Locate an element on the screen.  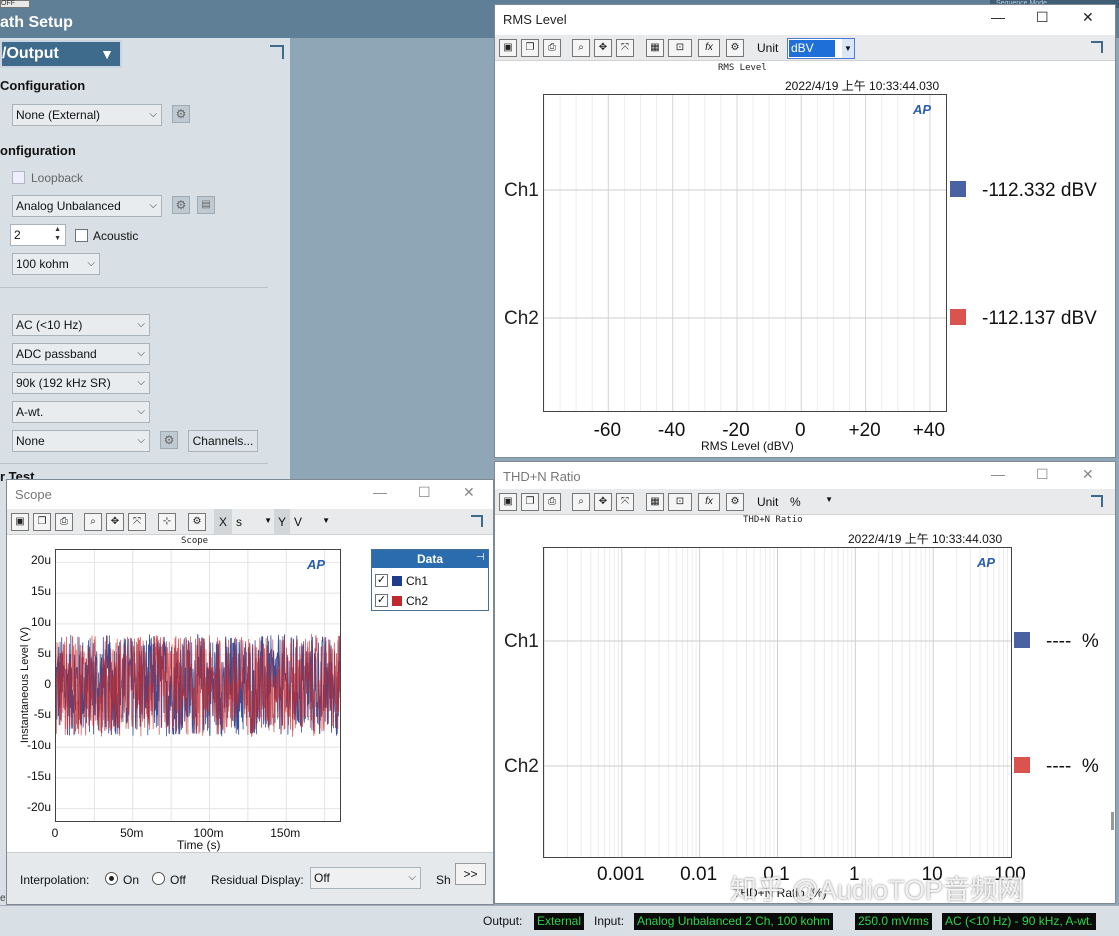
thd-x-tick: 0.001 is located at coordinates (621, 874).